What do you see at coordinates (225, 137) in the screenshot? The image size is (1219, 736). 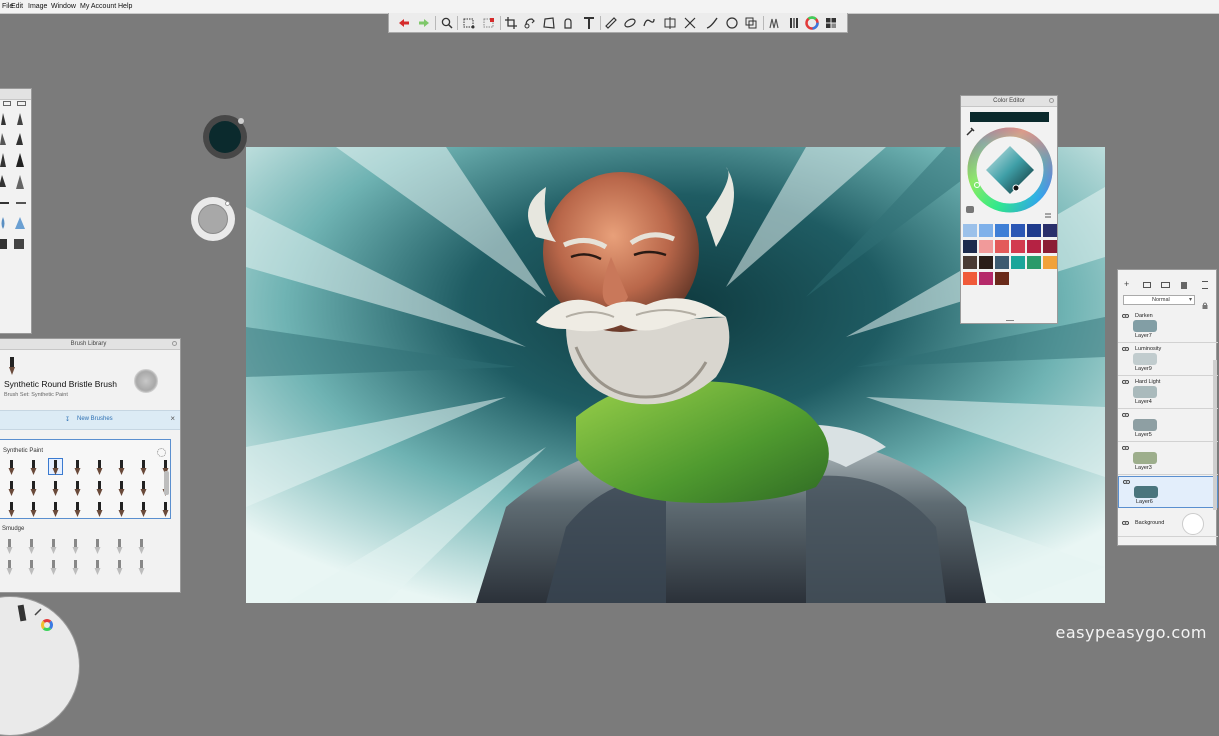 I see `color-puck` at bounding box center [225, 137].